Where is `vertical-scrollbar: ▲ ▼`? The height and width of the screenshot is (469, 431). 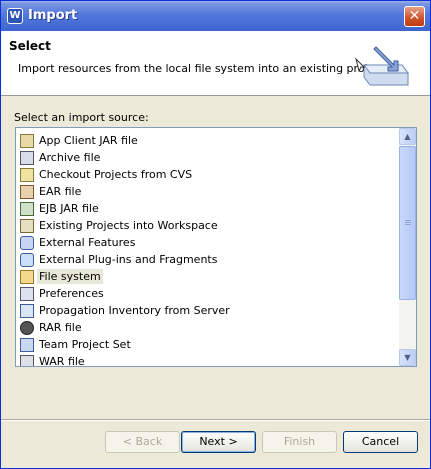
vertical-scrollbar: ▲ ▼ is located at coordinates (407, 247).